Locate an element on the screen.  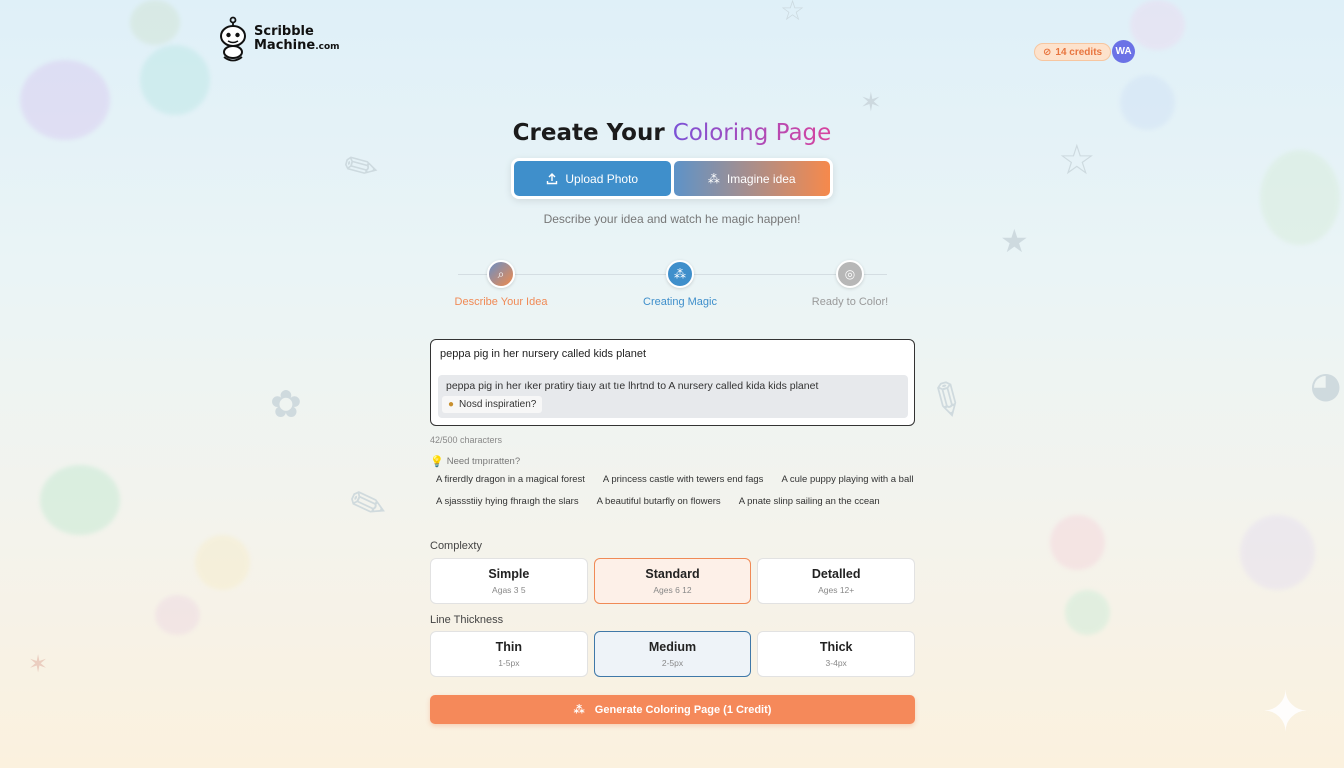
inspiration-suggestion: A cule puppy playing with a ball is located at coordinates (847, 479).